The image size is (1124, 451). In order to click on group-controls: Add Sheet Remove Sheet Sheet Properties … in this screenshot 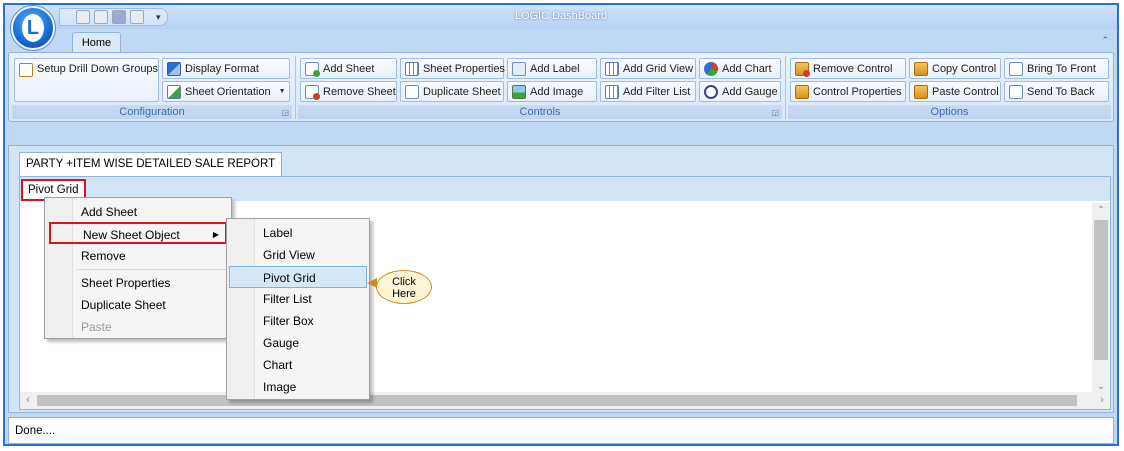, I will do `click(540, 87)`.